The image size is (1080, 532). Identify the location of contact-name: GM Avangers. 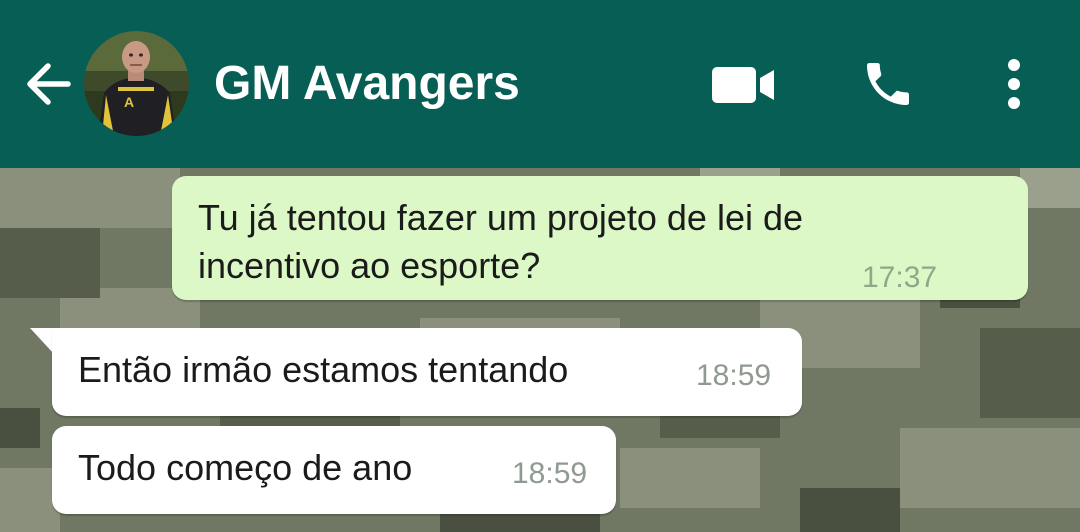
(367, 84).